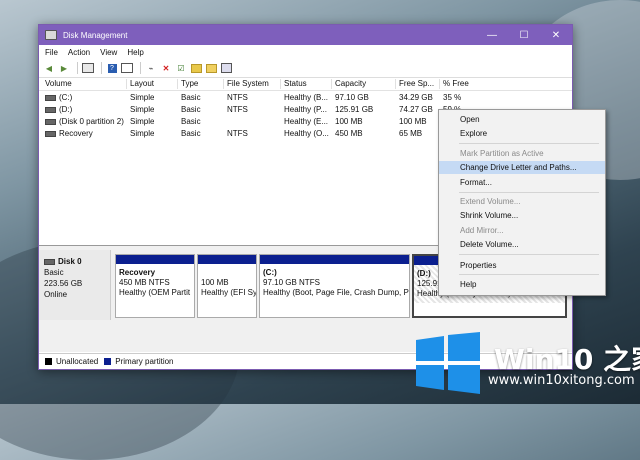  I want to click on volume-name-cell: (D:), so click(57, 109).